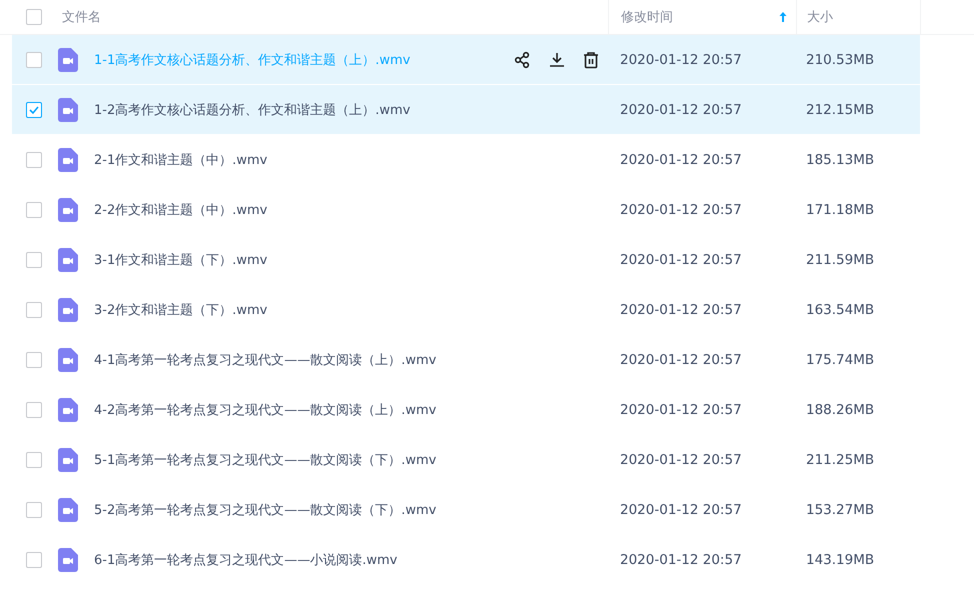 The width and height of the screenshot is (974, 609). Describe the element at coordinates (466, 359) in the screenshot. I see `file-row: 4-1高考第一轮考点复习之现代文——散文阅读（上）.wmv 2020-01-12 20:57 175.74MB` at that location.